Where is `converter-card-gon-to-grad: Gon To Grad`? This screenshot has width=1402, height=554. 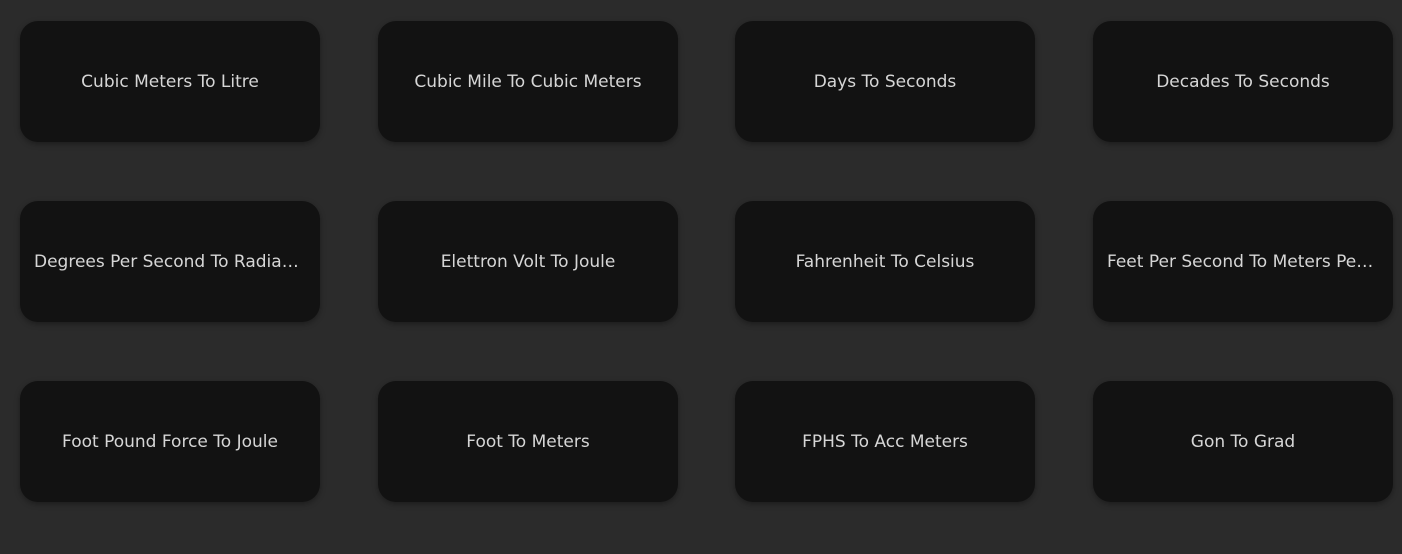 converter-card-gon-to-grad: Gon To Grad is located at coordinates (1243, 441).